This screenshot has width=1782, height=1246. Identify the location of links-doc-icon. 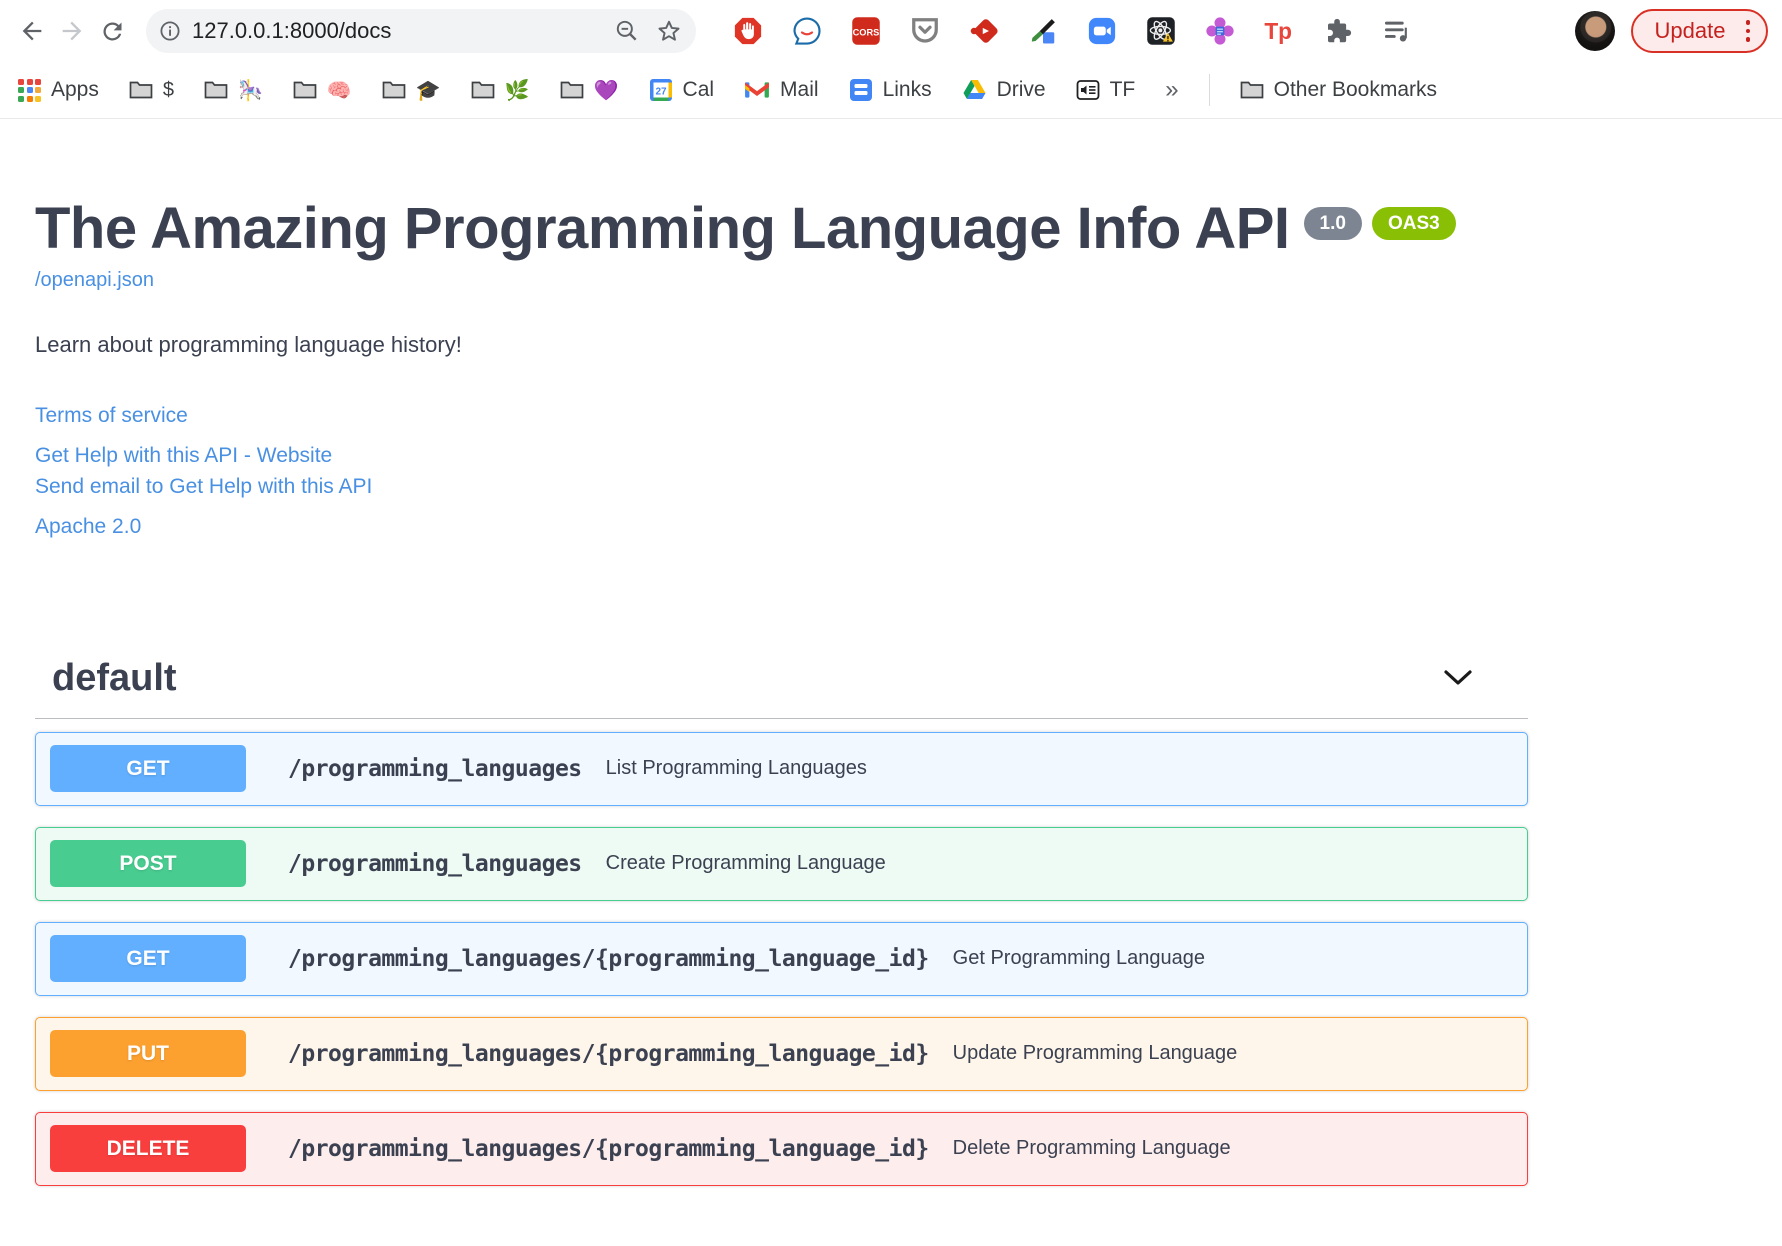
(860, 90).